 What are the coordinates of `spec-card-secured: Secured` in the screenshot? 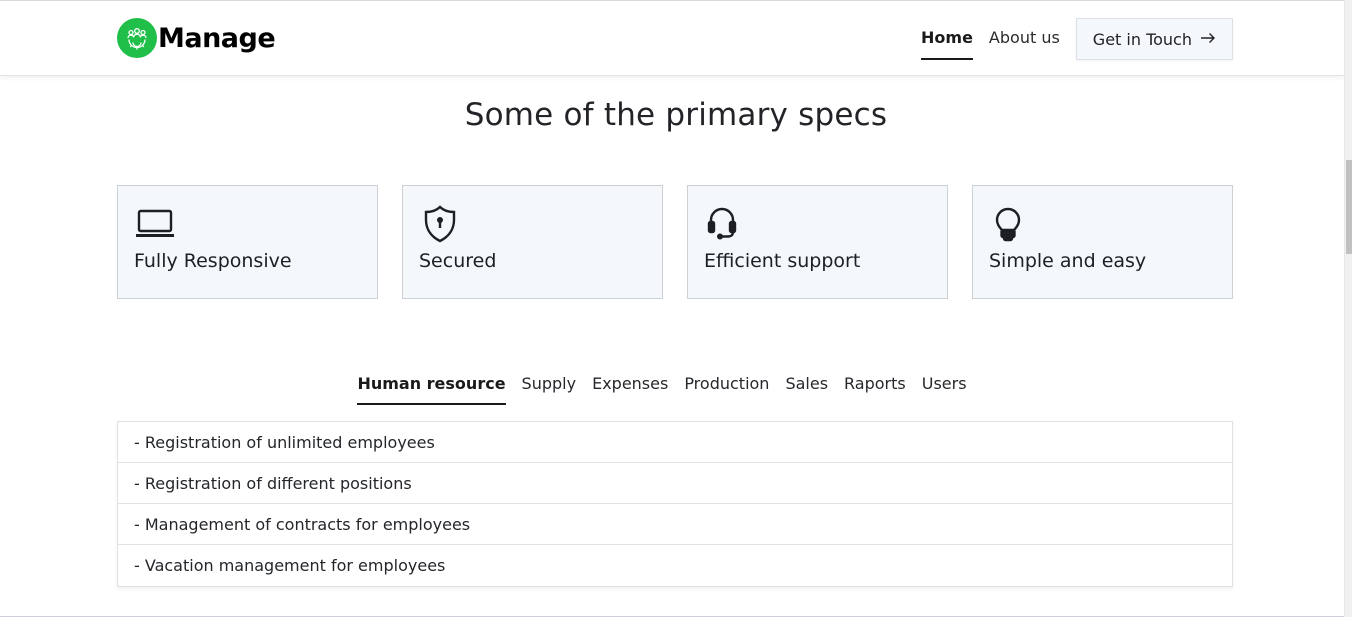 It's located at (532, 242).